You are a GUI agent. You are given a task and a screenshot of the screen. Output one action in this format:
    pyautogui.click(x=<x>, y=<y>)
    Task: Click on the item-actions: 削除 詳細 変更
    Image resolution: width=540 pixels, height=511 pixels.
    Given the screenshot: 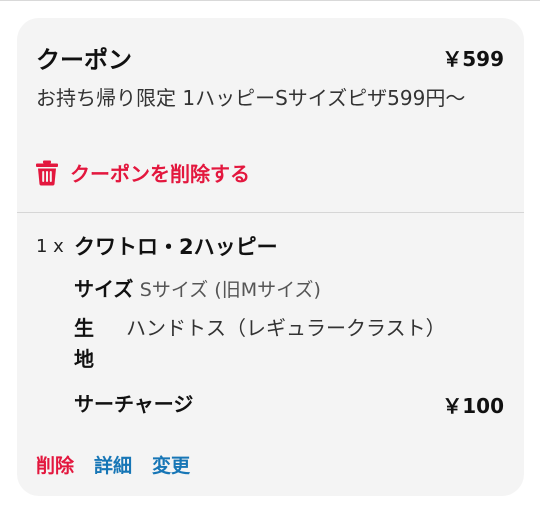 What is the action you would take?
    pyautogui.click(x=113, y=464)
    